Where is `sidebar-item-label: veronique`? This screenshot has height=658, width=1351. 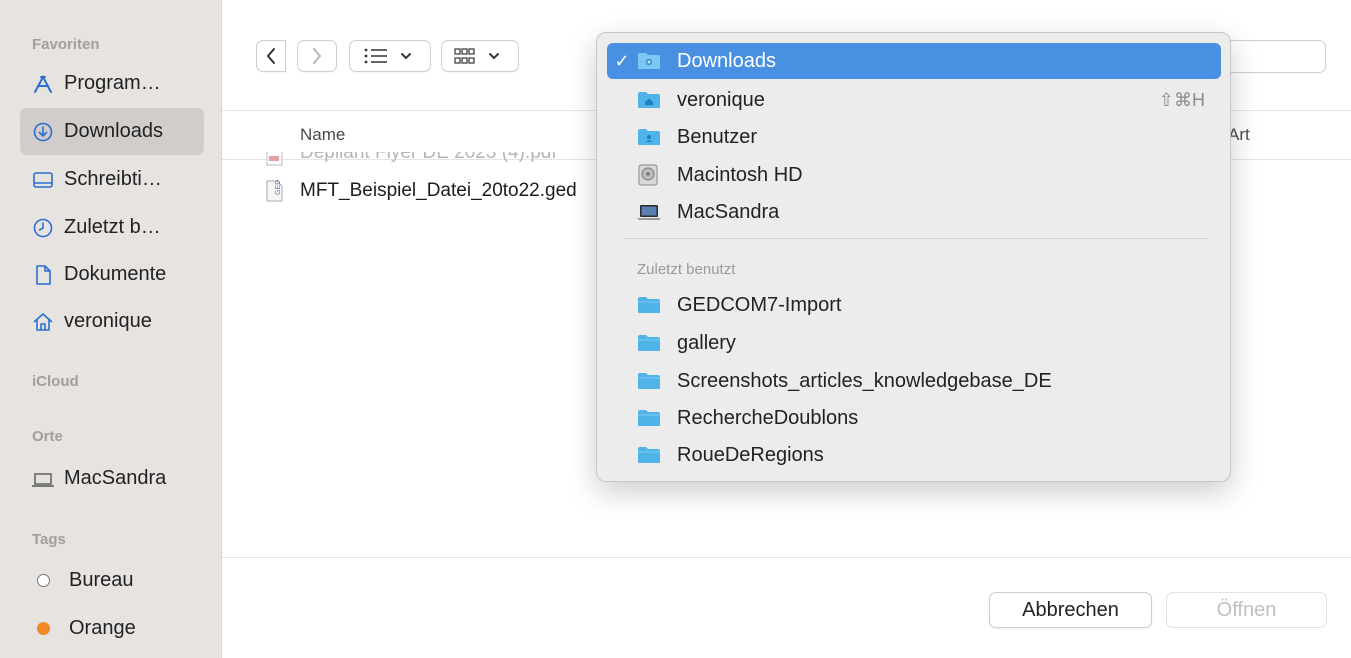
sidebar-item-label: veronique is located at coordinates (108, 321).